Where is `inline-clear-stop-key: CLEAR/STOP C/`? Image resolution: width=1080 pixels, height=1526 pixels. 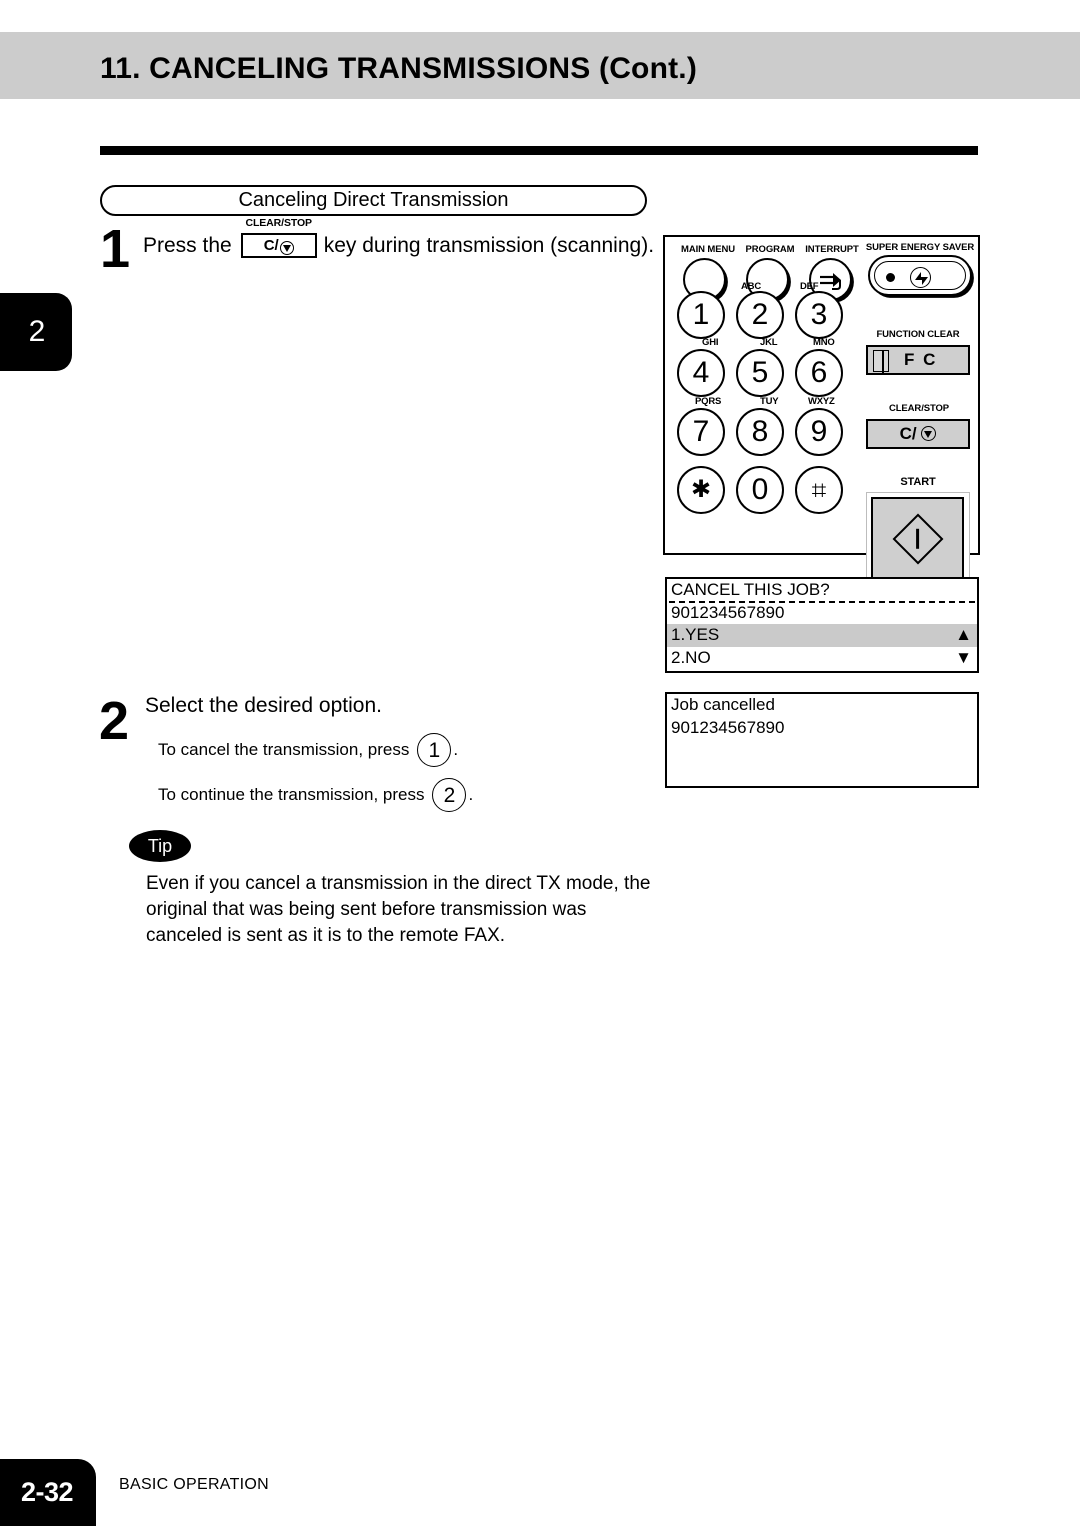 inline-clear-stop-key: CLEAR/STOP C/ is located at coordinates (278, 237).